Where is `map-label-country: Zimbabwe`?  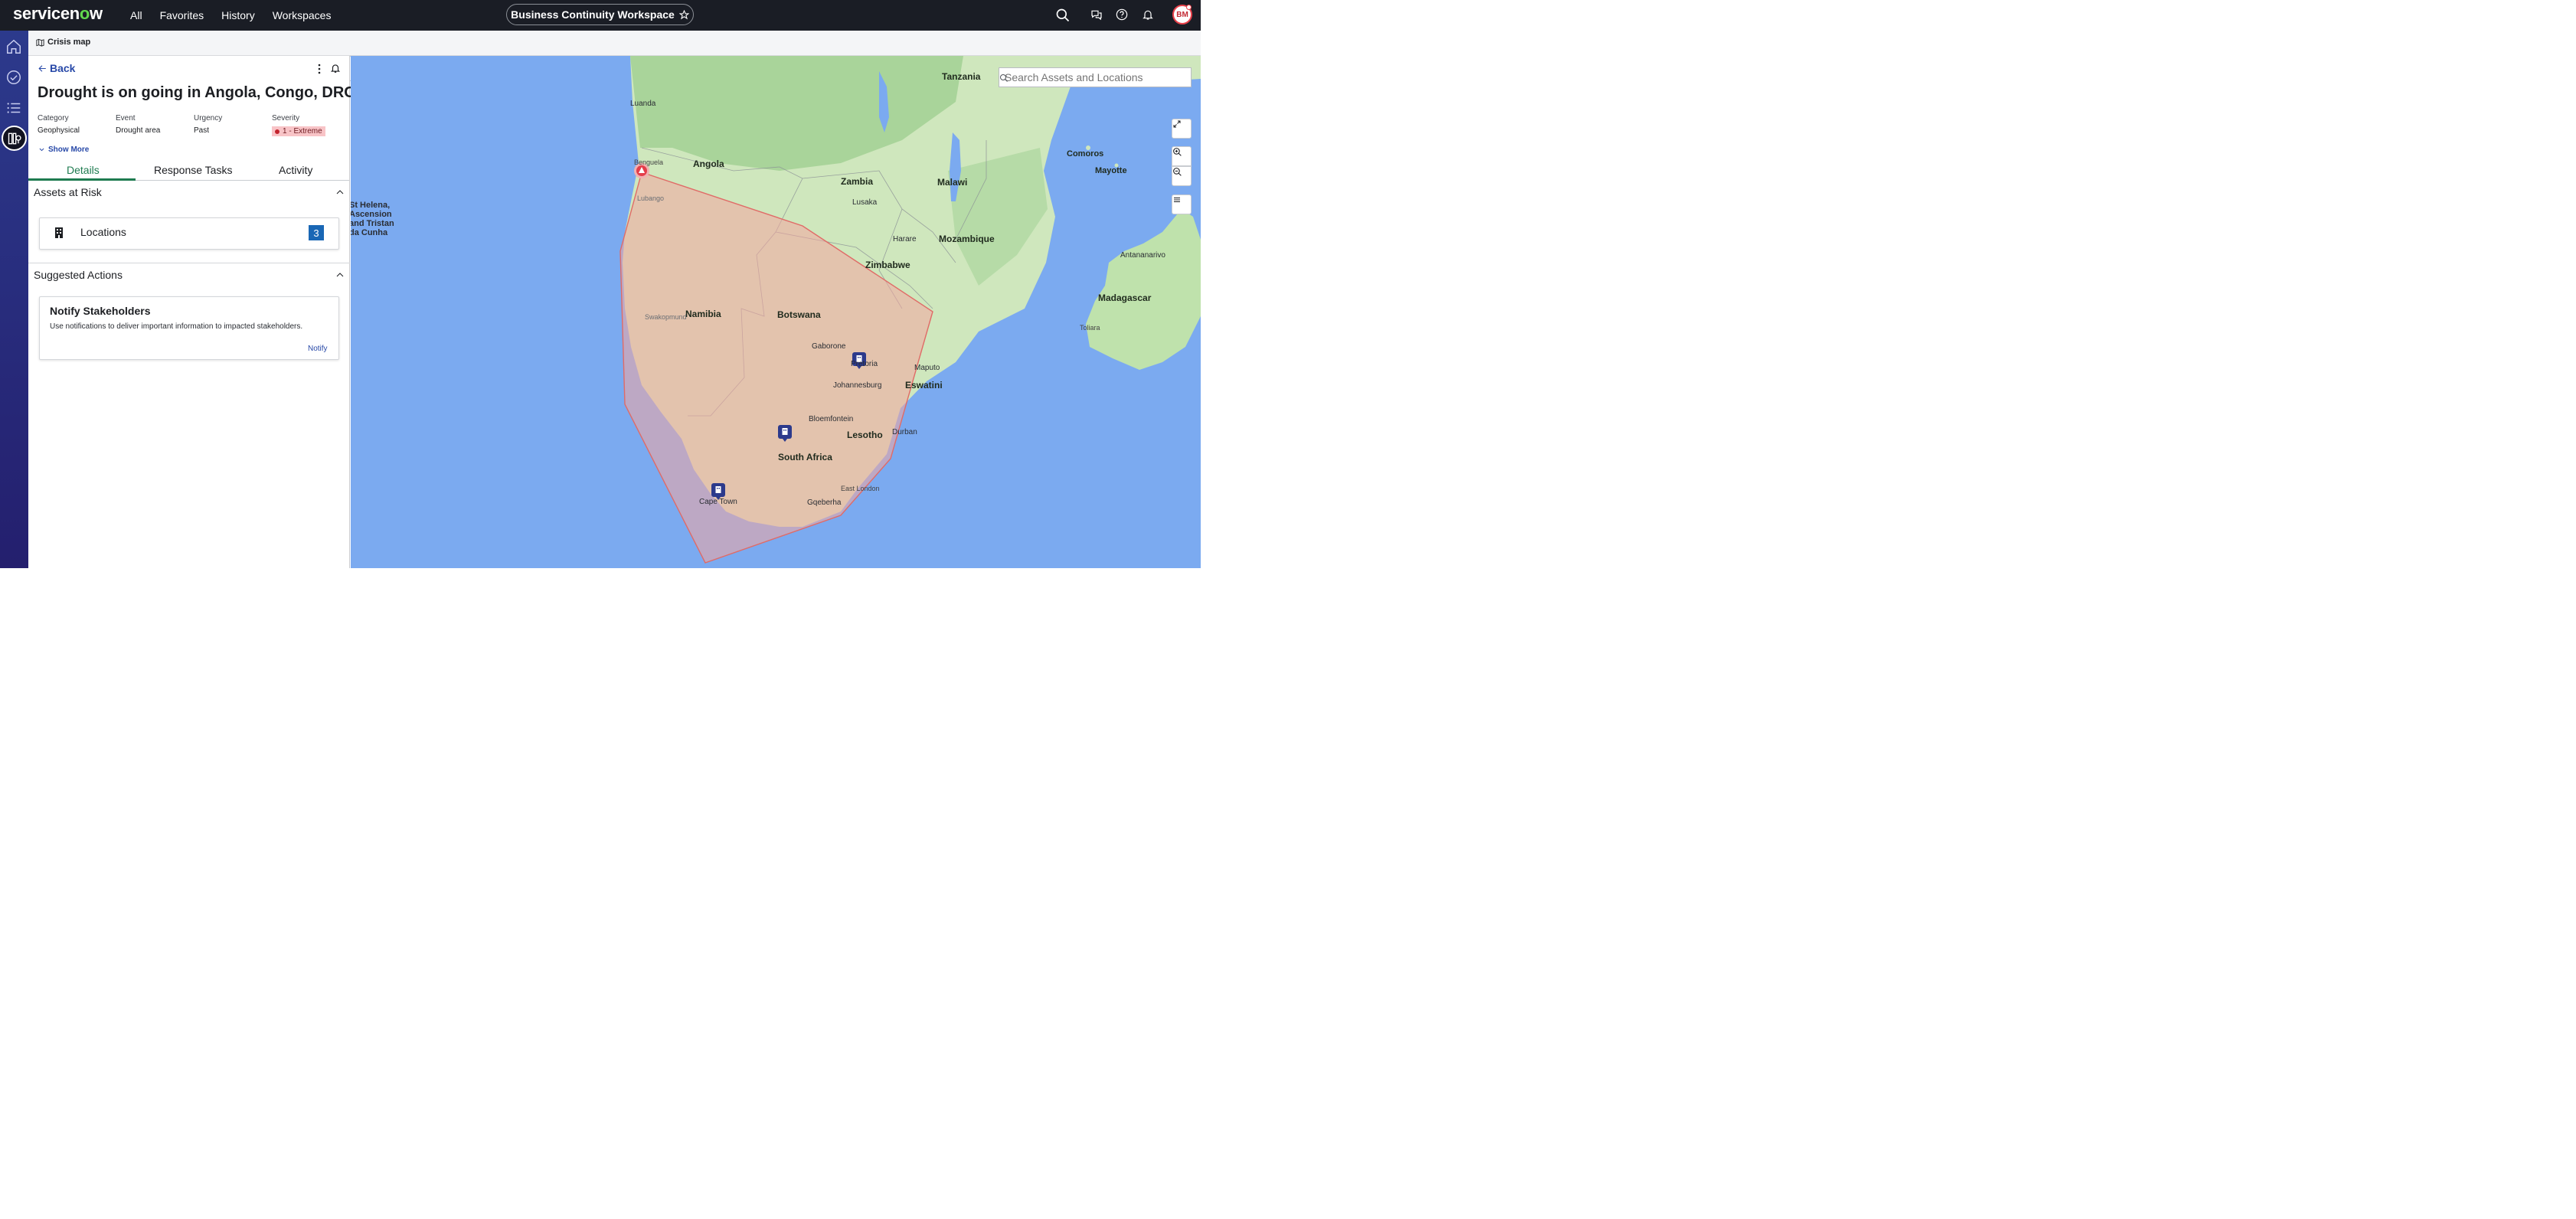
map-label-country: Zimbabwe is located at coordinates (887, 265).